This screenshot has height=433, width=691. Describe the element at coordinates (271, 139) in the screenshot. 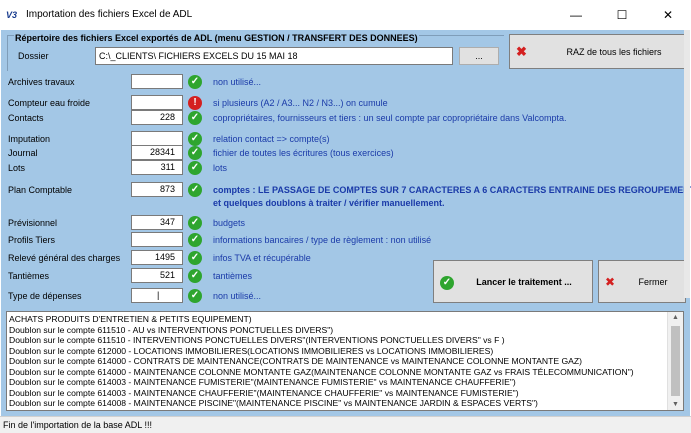

I see `row-description: relation contact => compte(s)` at that location.